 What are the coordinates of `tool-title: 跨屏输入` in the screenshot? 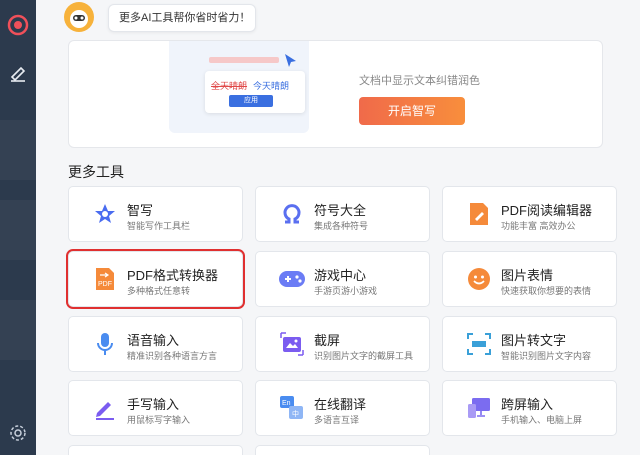 It's located at (527, 404).